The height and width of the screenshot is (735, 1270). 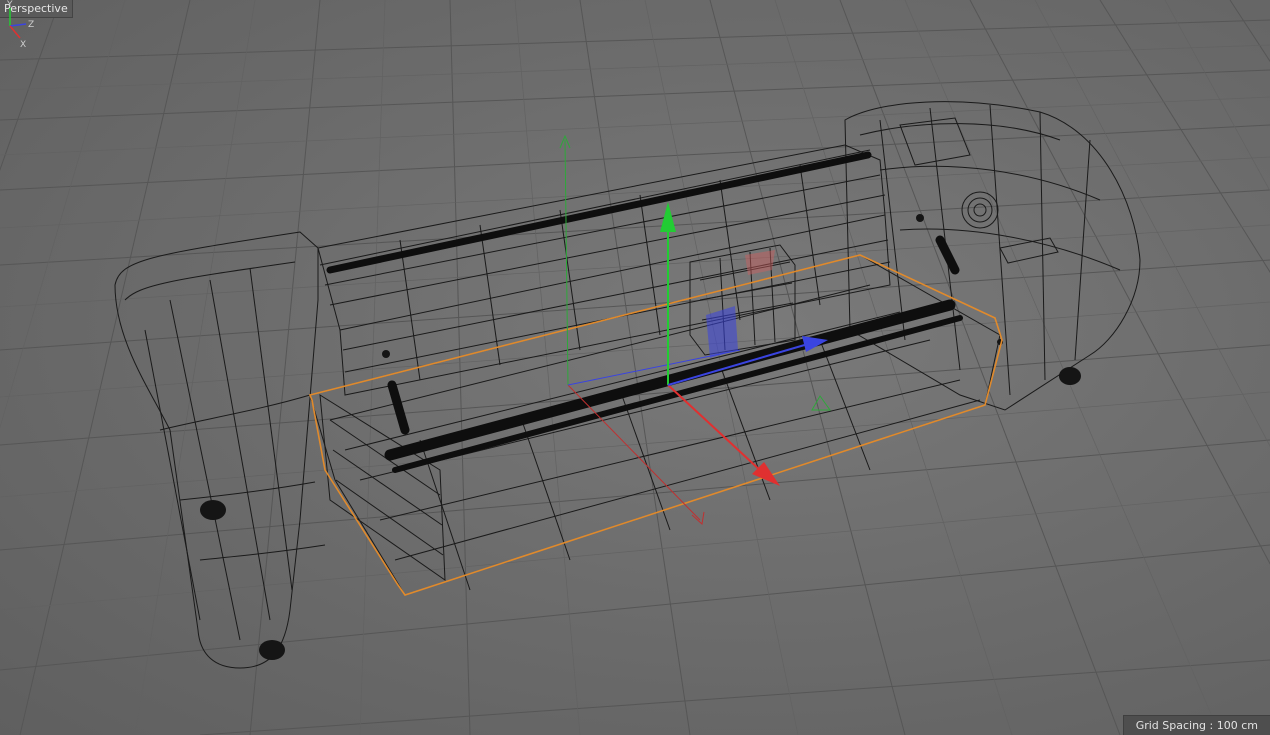 I want to click on axis-y-label: Y, so click(x=9, y=5).